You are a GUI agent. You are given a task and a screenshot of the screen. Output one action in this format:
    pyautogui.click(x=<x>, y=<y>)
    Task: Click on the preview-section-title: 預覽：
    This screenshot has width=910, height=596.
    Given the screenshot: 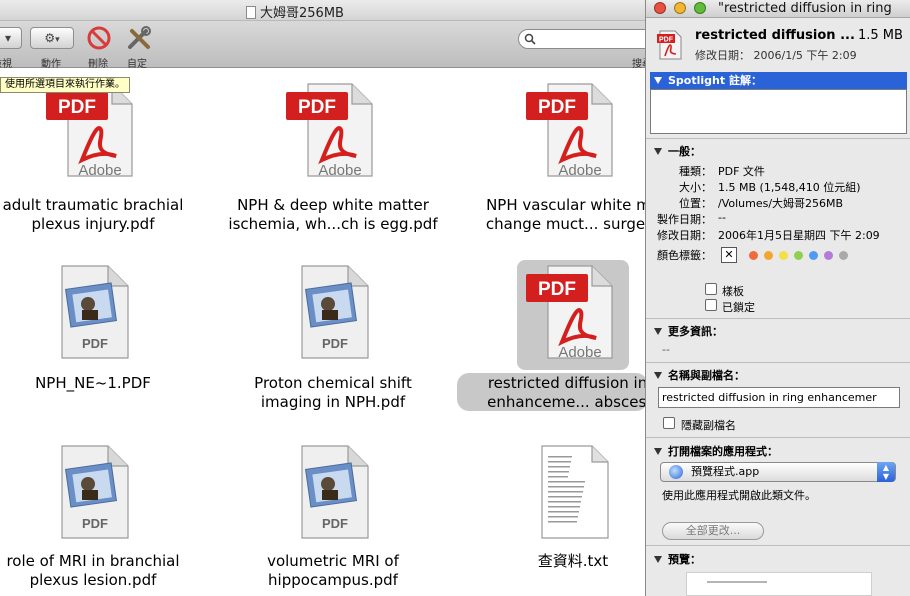 What is the action you would take?
    pyautogui.click(x=684, y=559)
    